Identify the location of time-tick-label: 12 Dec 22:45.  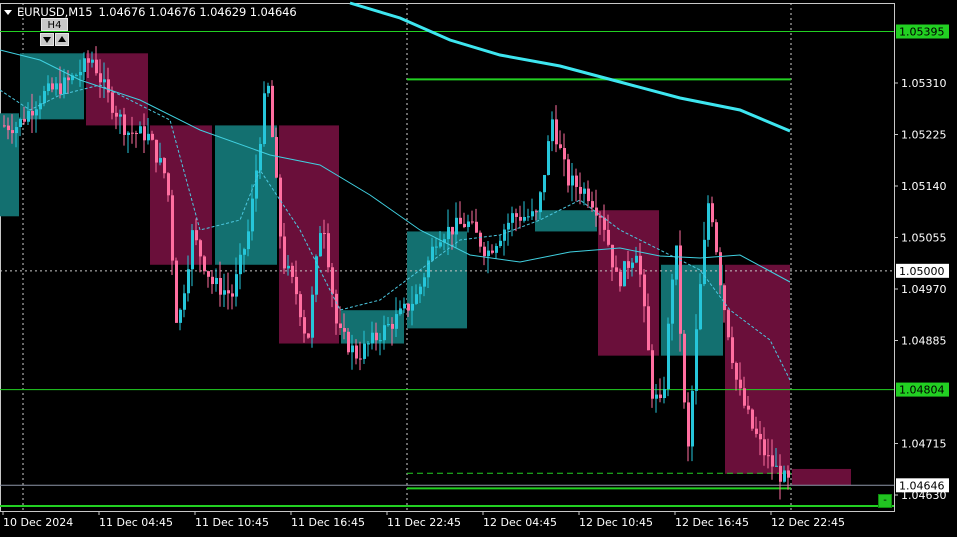
(808, 522).